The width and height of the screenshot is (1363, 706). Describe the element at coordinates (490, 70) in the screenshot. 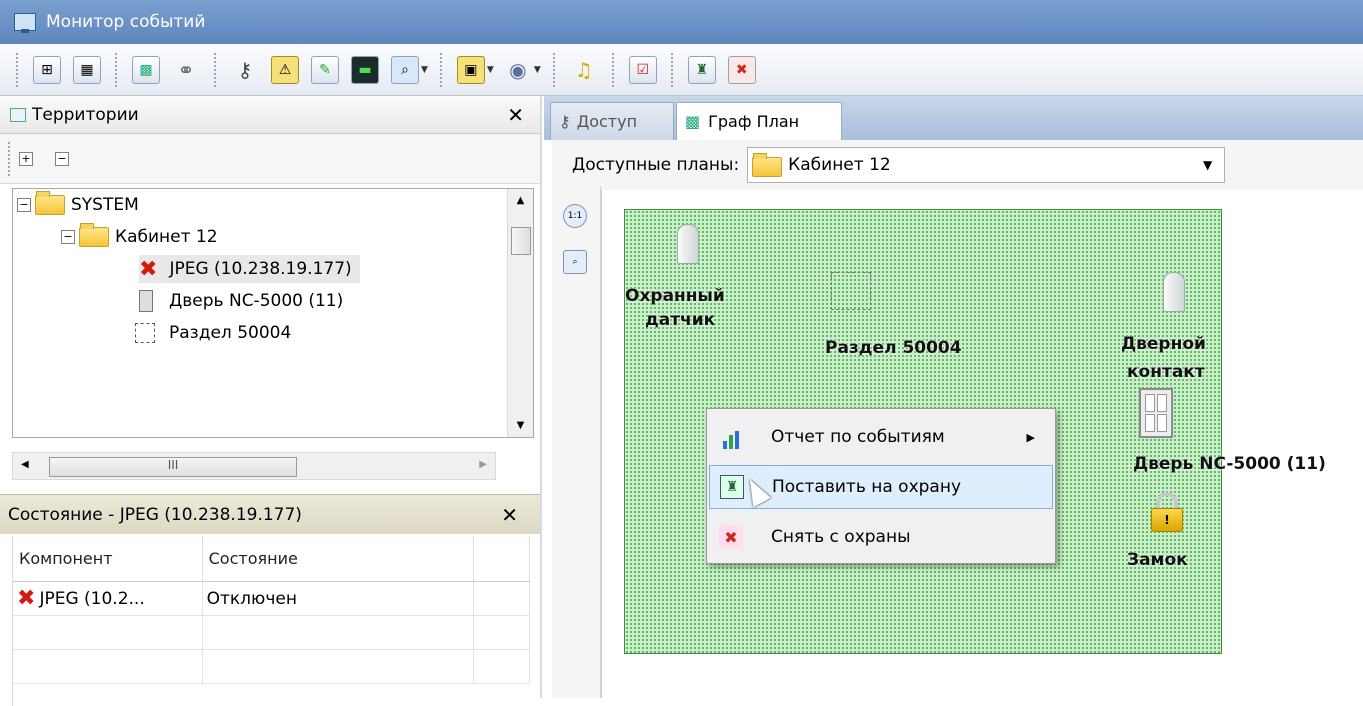

I see `export-dropdown-icon: ▼` at that location.